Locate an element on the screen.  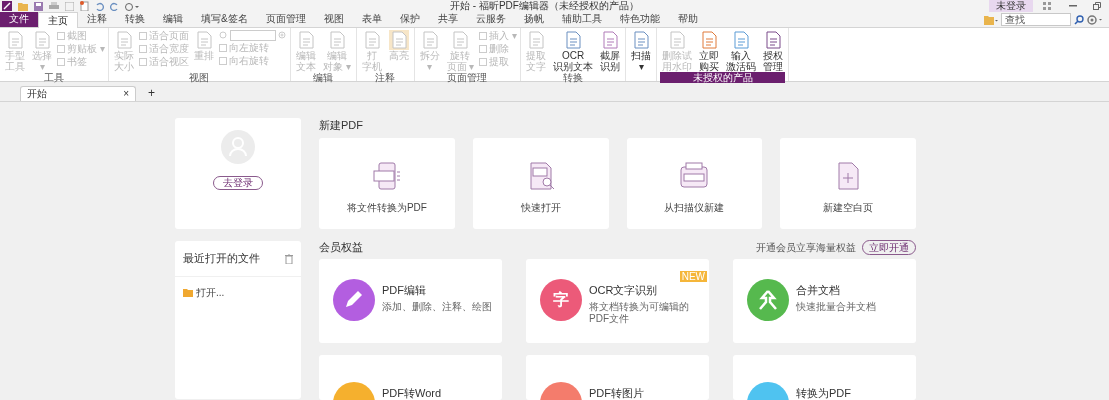
ribbon-button: OCR 识别文本 is located at coordinates (573, 51).